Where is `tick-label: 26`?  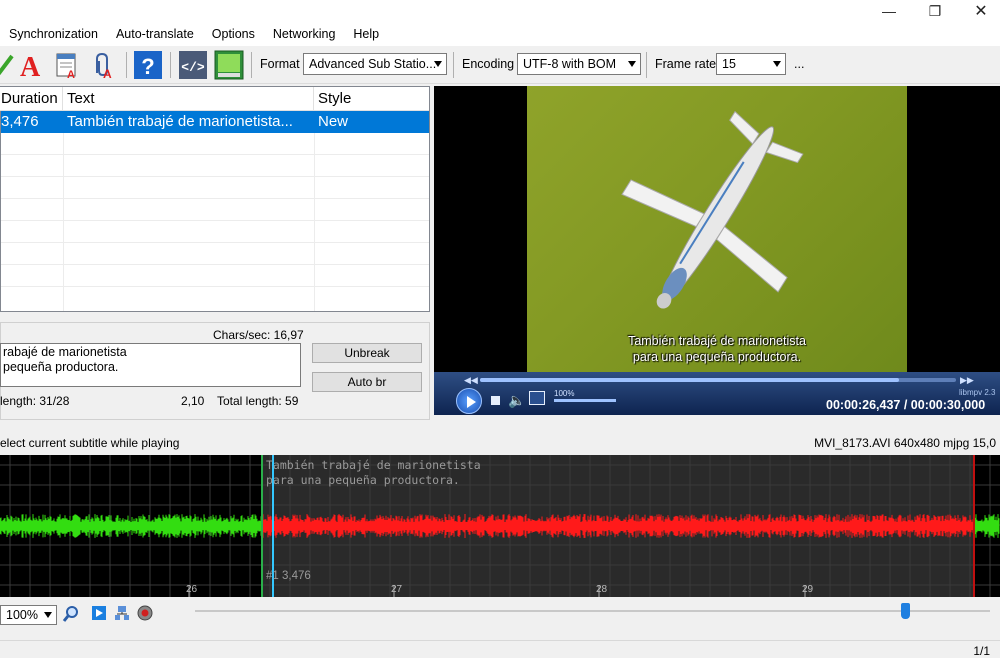
tick-label: 26 is located at coordinates (192, 589).